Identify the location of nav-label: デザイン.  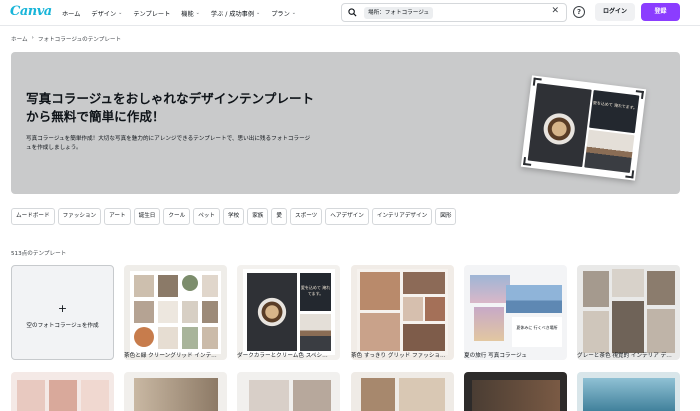
(104, 14).